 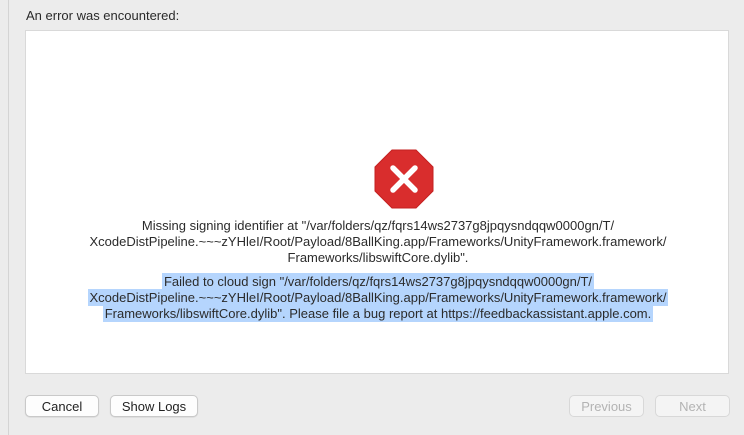 I want to click on stop-error-icon, so click(x=404, y=179).